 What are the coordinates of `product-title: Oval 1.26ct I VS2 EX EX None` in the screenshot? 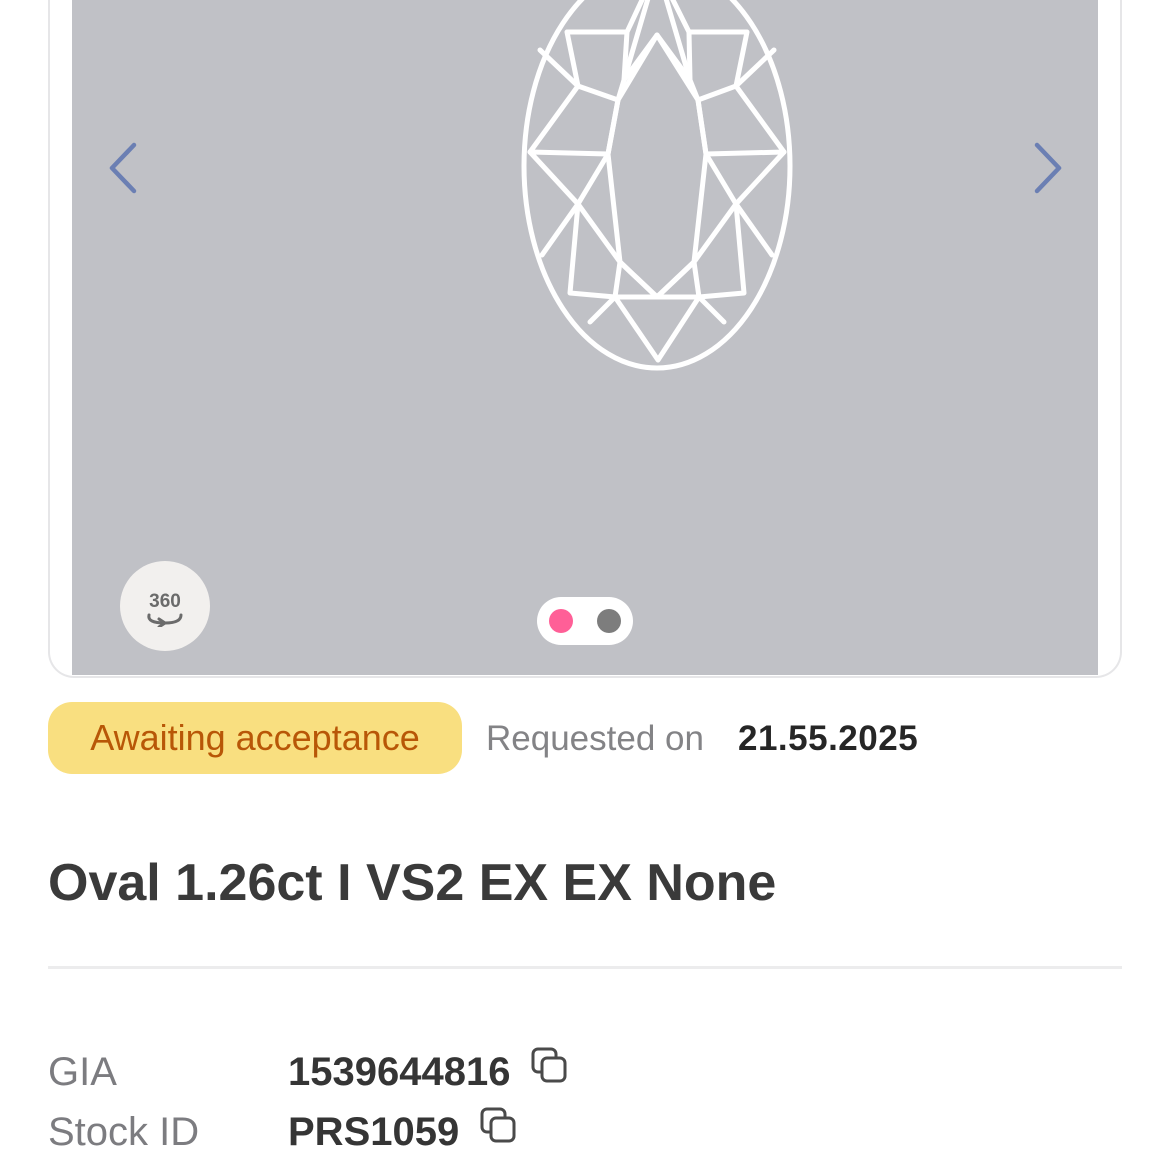 It's located at (412, 883).